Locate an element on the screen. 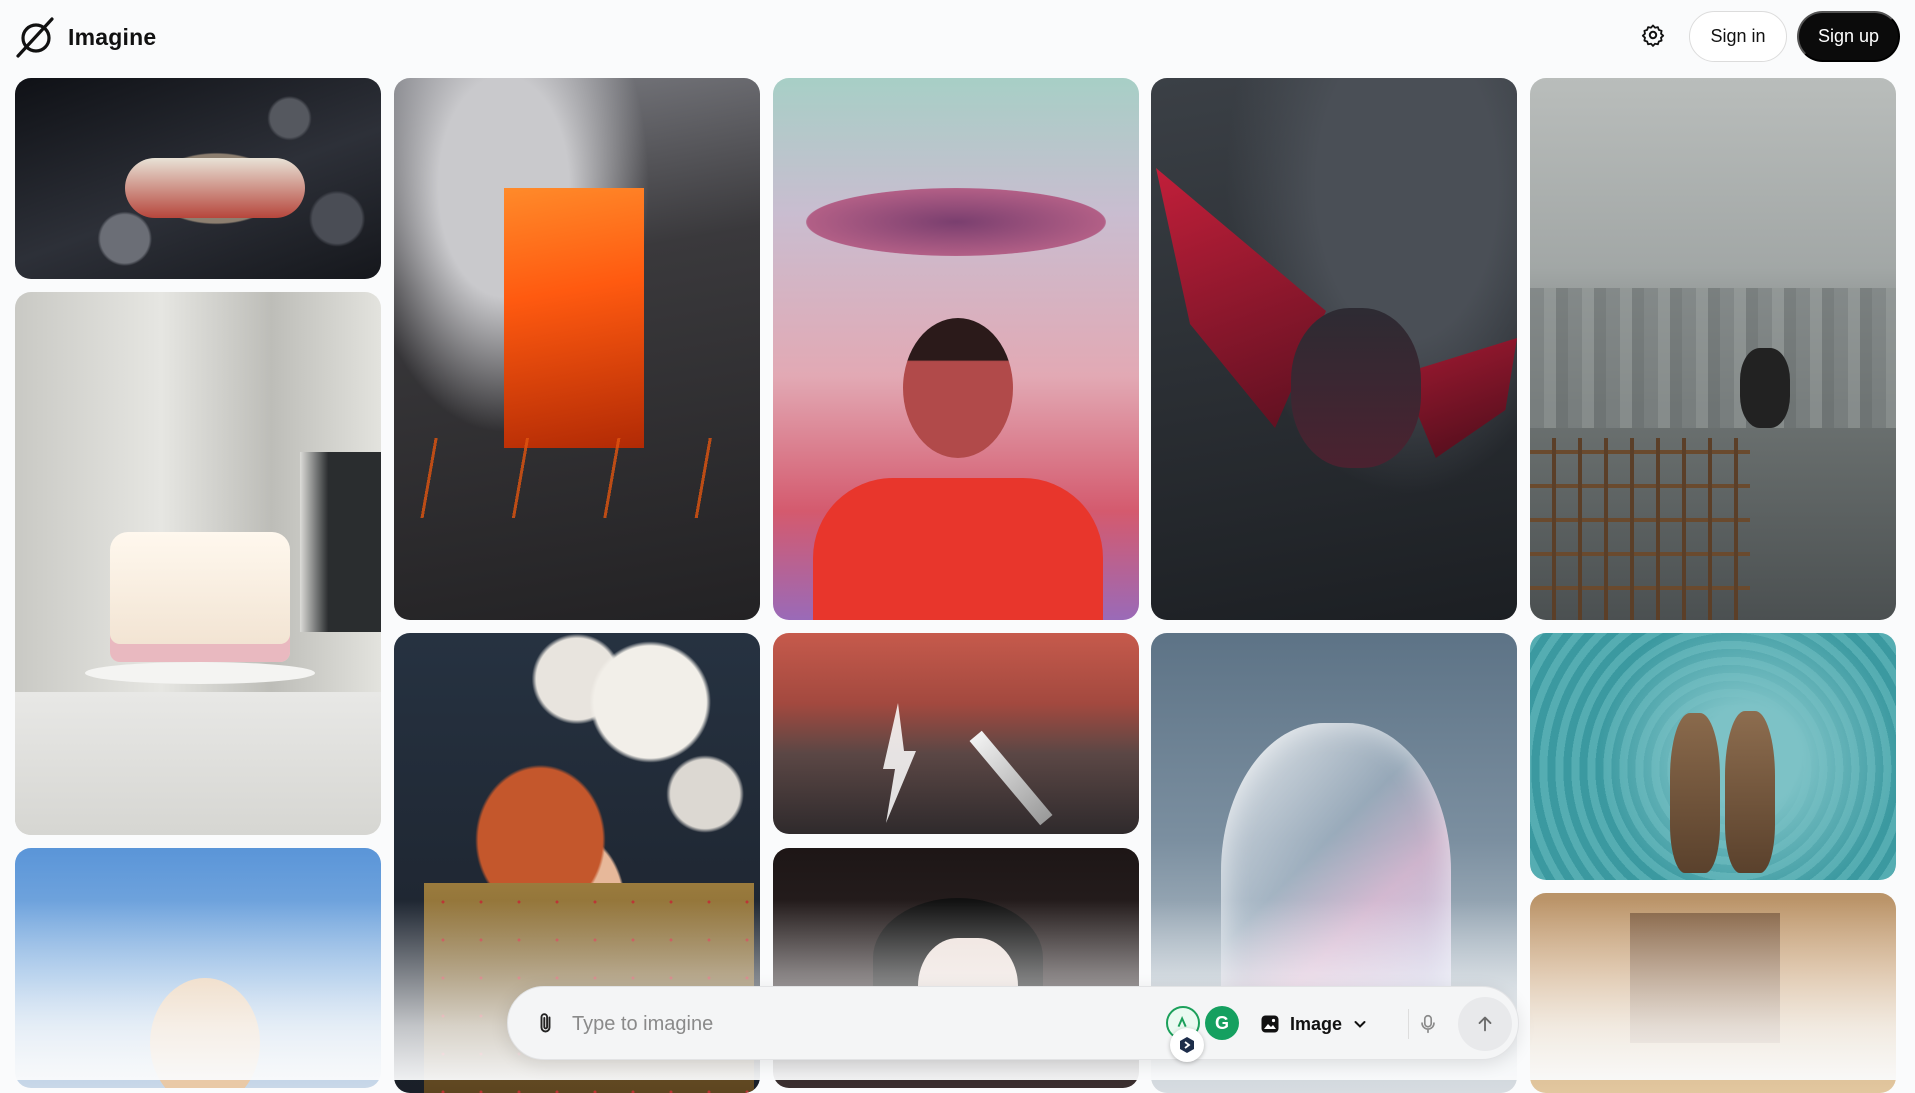  gallery-image-otters is located at coordinates (1713, 756).